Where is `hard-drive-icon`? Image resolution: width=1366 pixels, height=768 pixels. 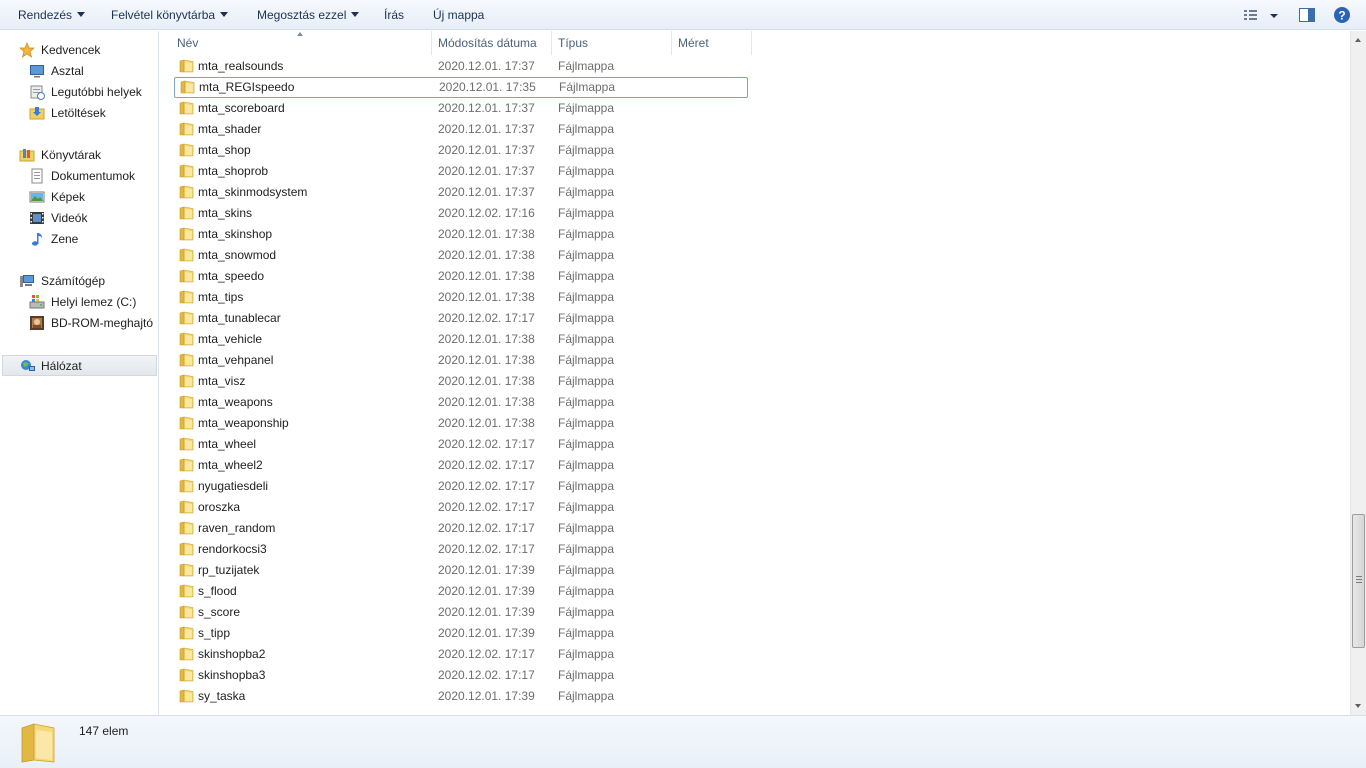
hard-drive-icon is located at coordinates (37, 302).